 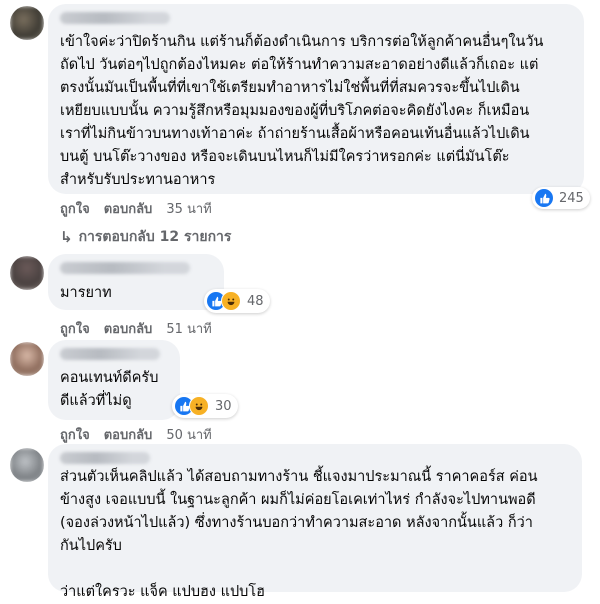 I want to click on reaction-summary: 30, so click(x=205, y=406).